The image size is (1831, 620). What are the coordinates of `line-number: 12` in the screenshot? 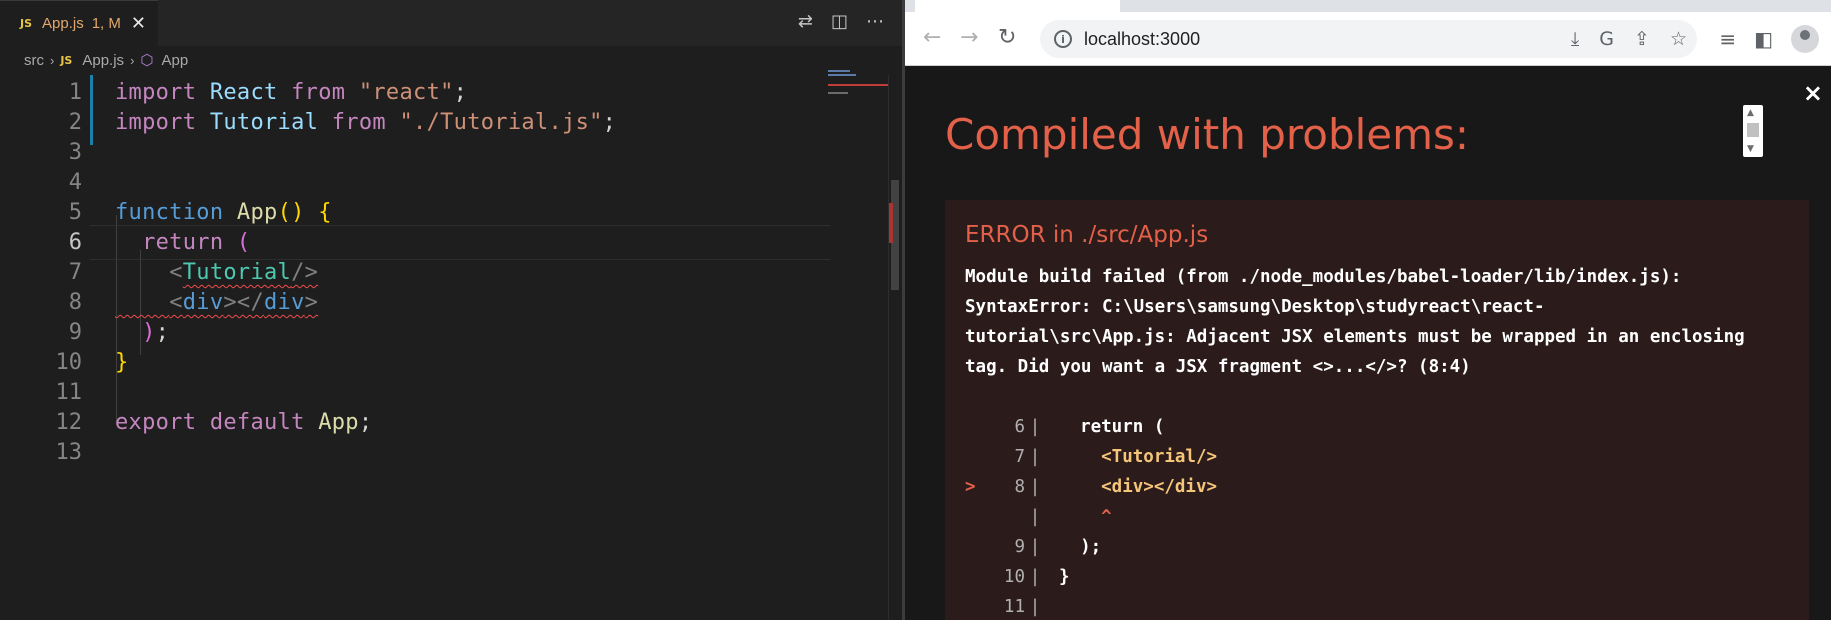 It's located at (69, 422).